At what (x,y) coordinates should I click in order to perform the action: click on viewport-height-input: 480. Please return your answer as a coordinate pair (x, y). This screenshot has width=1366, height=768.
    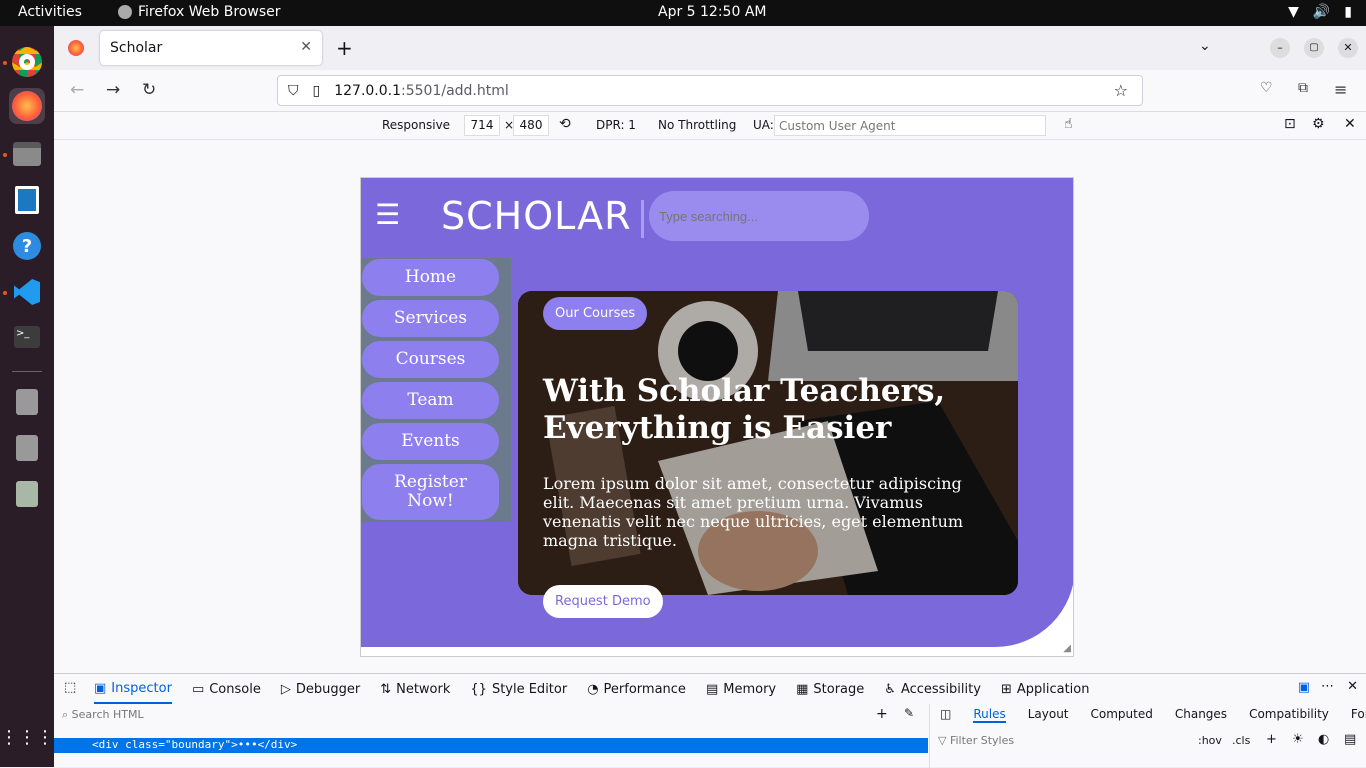
    Looking at the image, I should click on (531, 125).